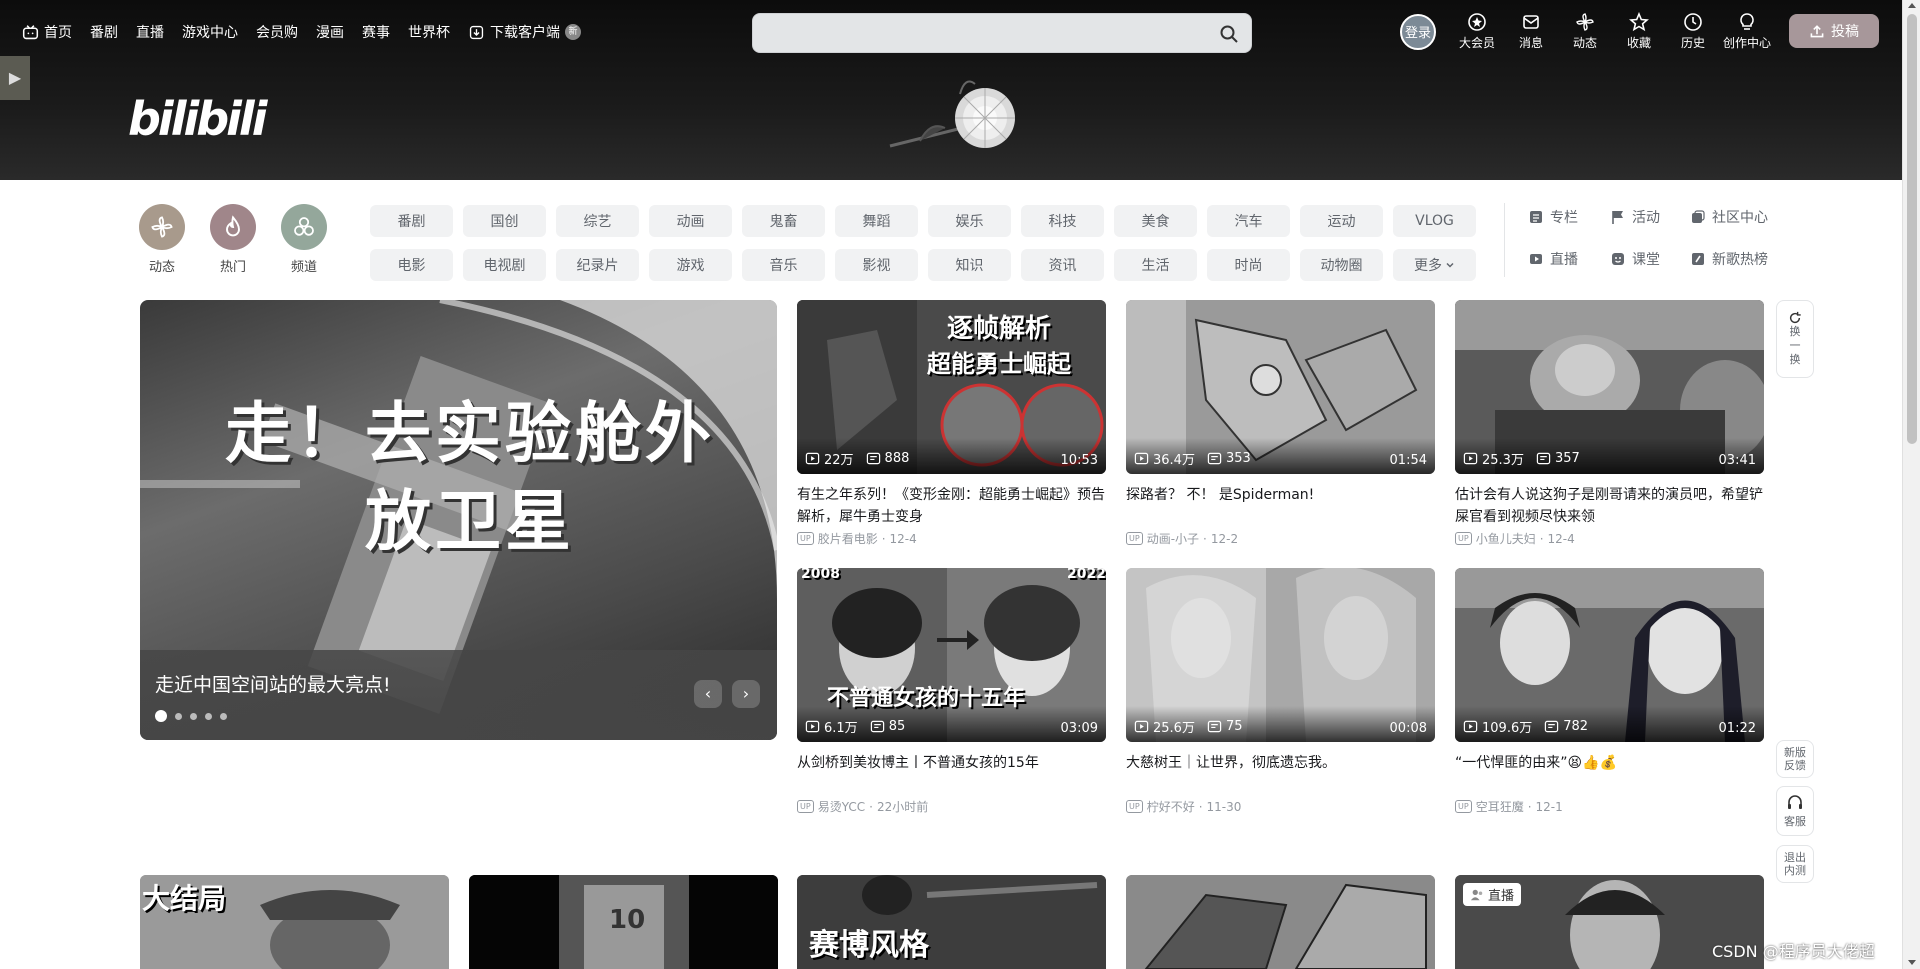  What do you see at coordinates (876, 221) in the screenshot?
I see `category-tag: 舞蹈` at bounding box center [876, 221].